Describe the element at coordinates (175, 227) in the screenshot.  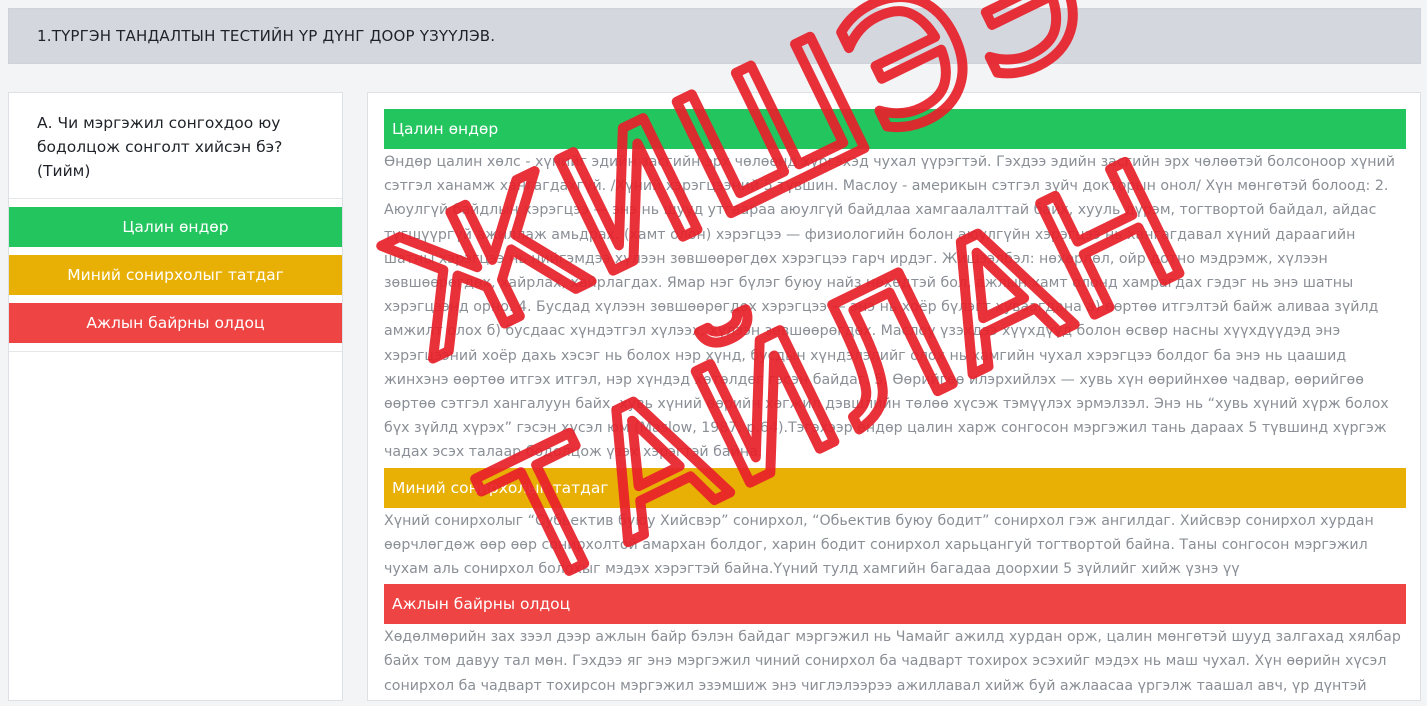
I see `option-high-salary-button: Цалин өндөр` at that location.